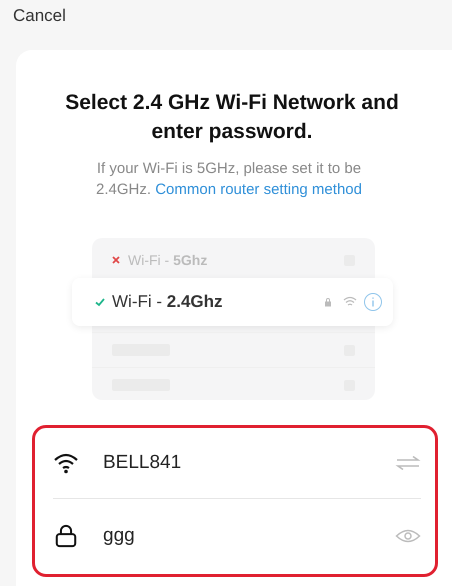 The image size is (452, 586). What do you see at coordinates (168, 260) in the screenshot?
I see `network-label: Wi-Fi - 5Ghz` at bounding box center [168, 260].